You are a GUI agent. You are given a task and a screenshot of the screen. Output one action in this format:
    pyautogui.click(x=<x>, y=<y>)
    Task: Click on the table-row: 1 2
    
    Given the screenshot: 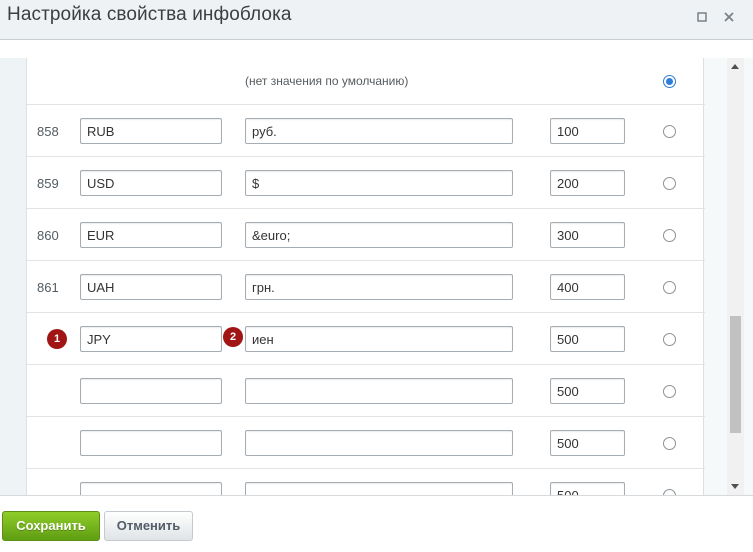 What is the action you would take?
    pyautogui.click(x=366, y=339)
    